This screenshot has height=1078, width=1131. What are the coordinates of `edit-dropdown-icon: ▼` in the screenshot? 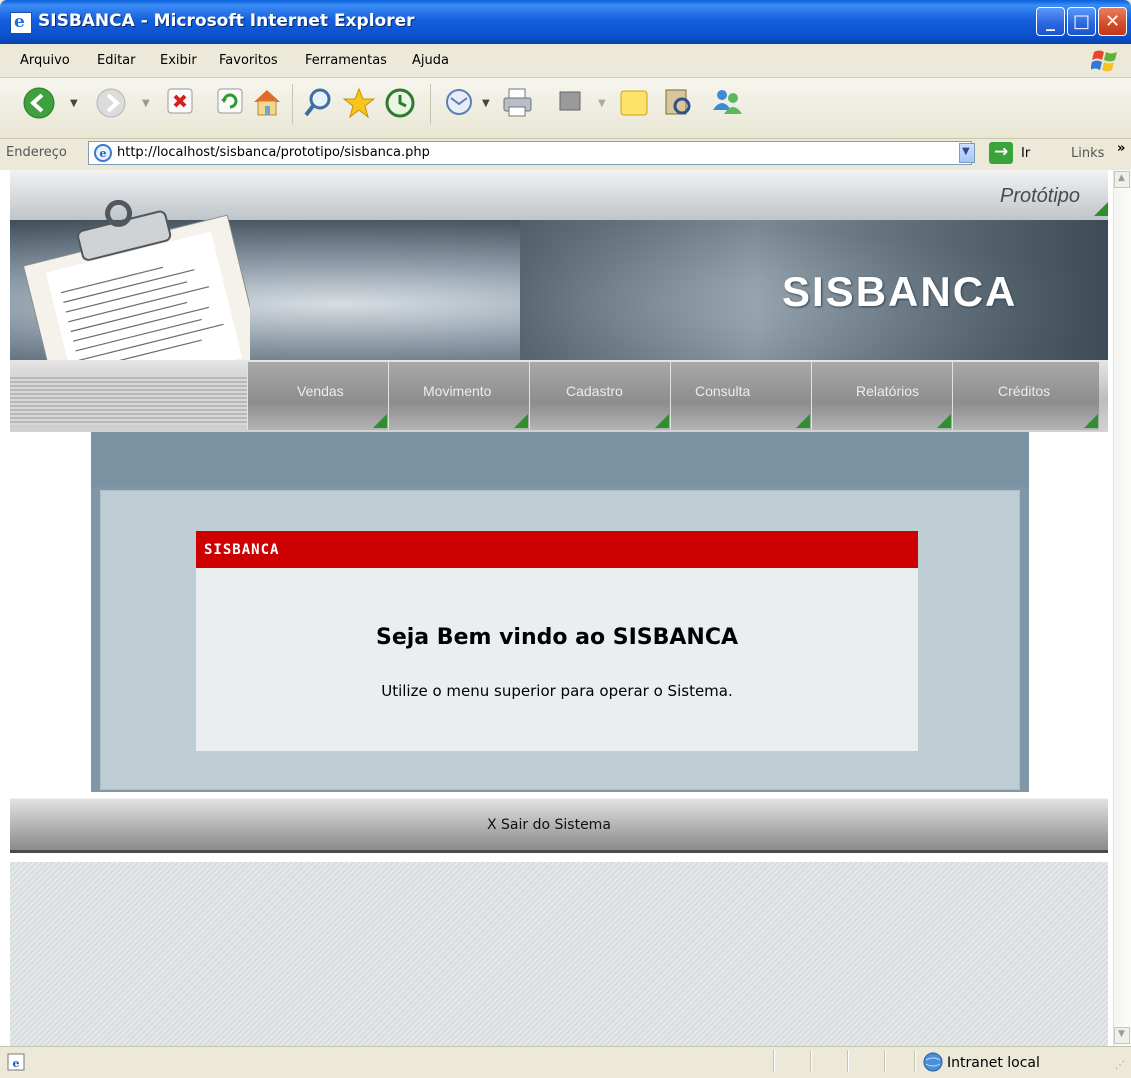 It's located at (602, 103).